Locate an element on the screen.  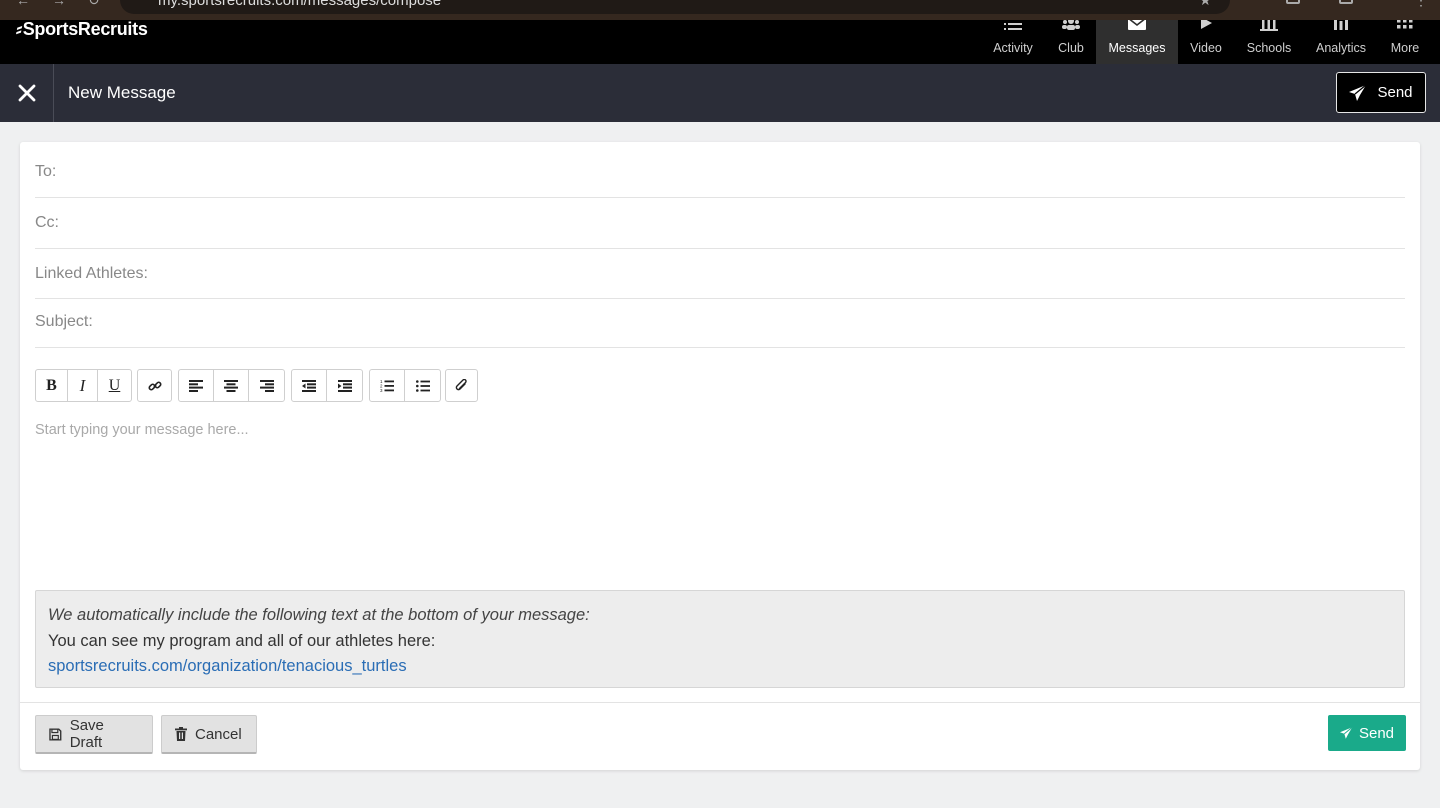
indent-button is located at coordinates (344, 385).